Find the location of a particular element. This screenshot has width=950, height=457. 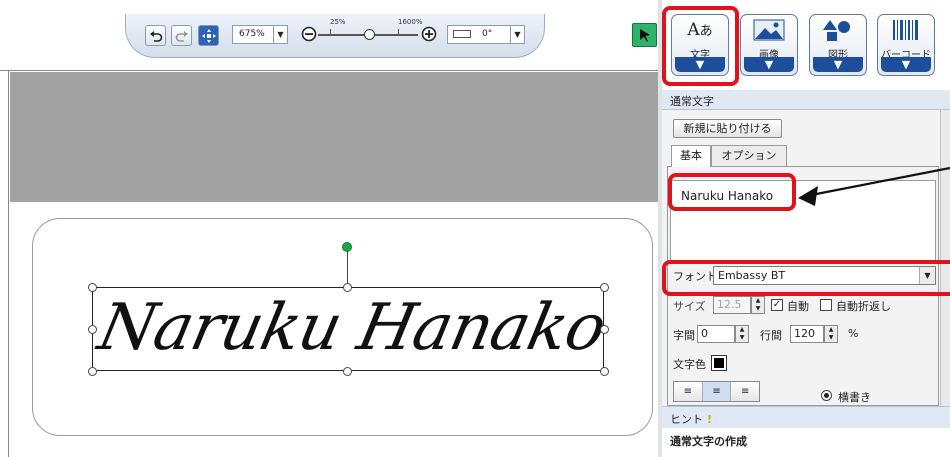

insert-image-button: 画像 ▼ is located at coordinates (769, 45).